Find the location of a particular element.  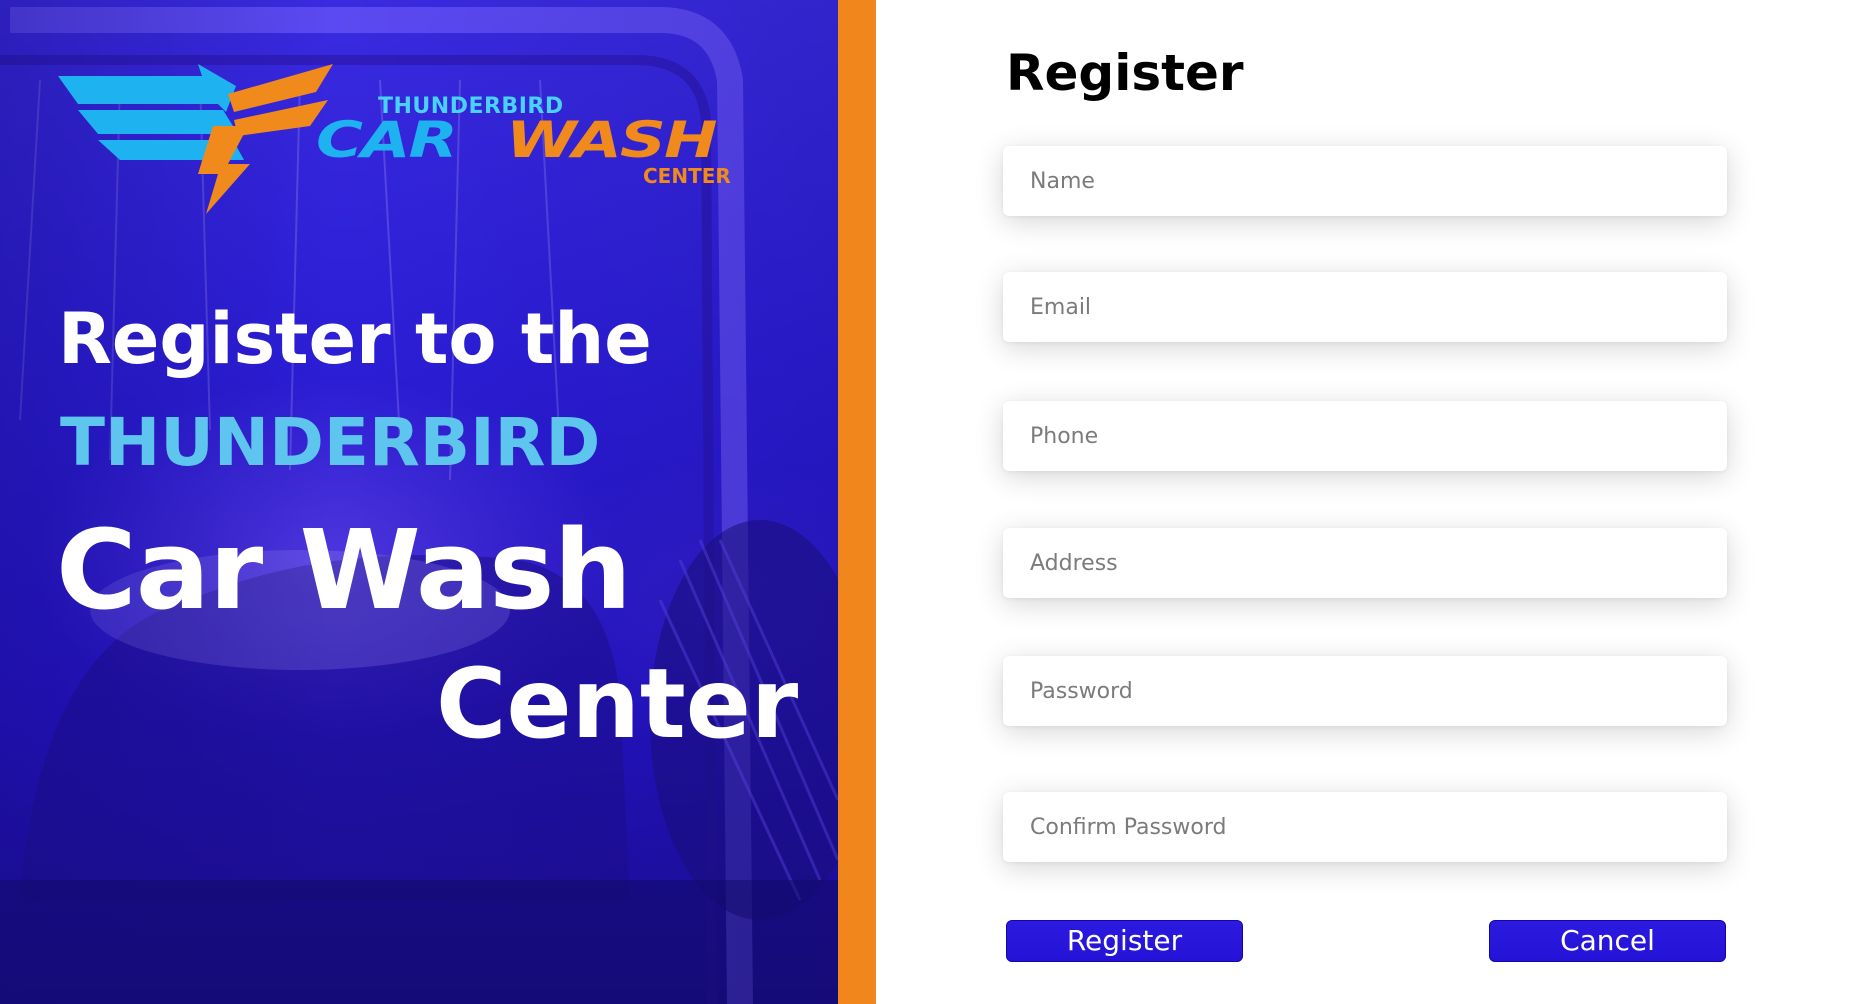

thunderbird-logo: THUNDERBIRD CAR WASH CENTER is located at coordinates (403, 139).